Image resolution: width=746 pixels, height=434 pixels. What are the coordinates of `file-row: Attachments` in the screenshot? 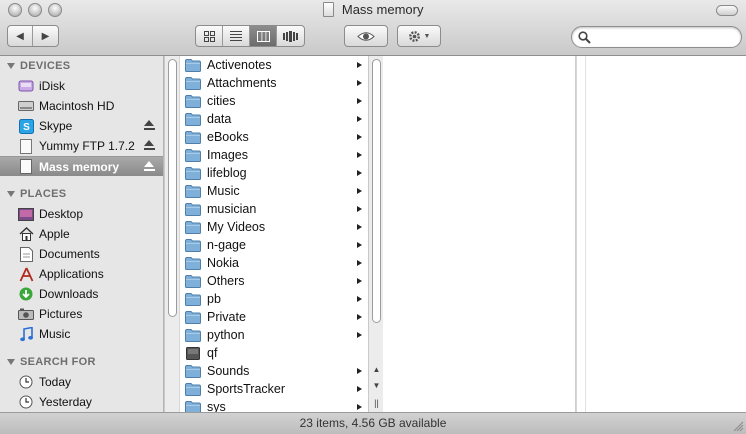 It's located at (274, 83).